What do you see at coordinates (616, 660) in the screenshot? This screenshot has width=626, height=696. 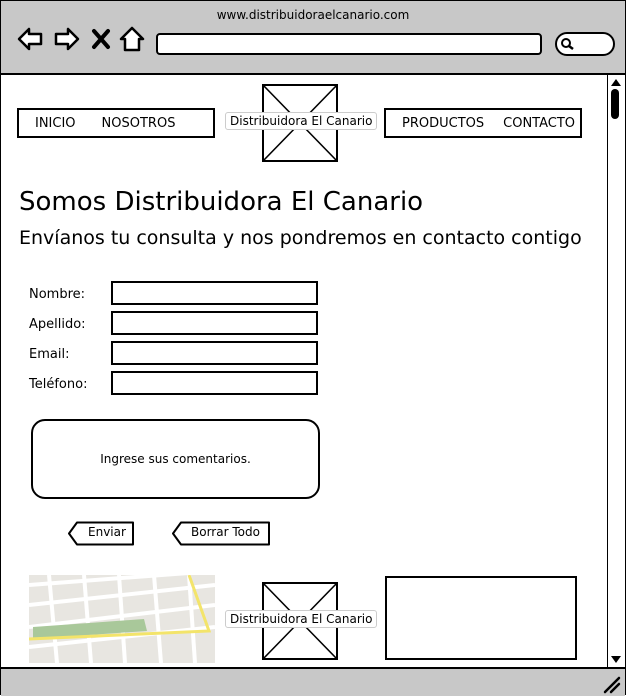 I see `scroll-down-arrow-icon` at bounding box center [616, 660].